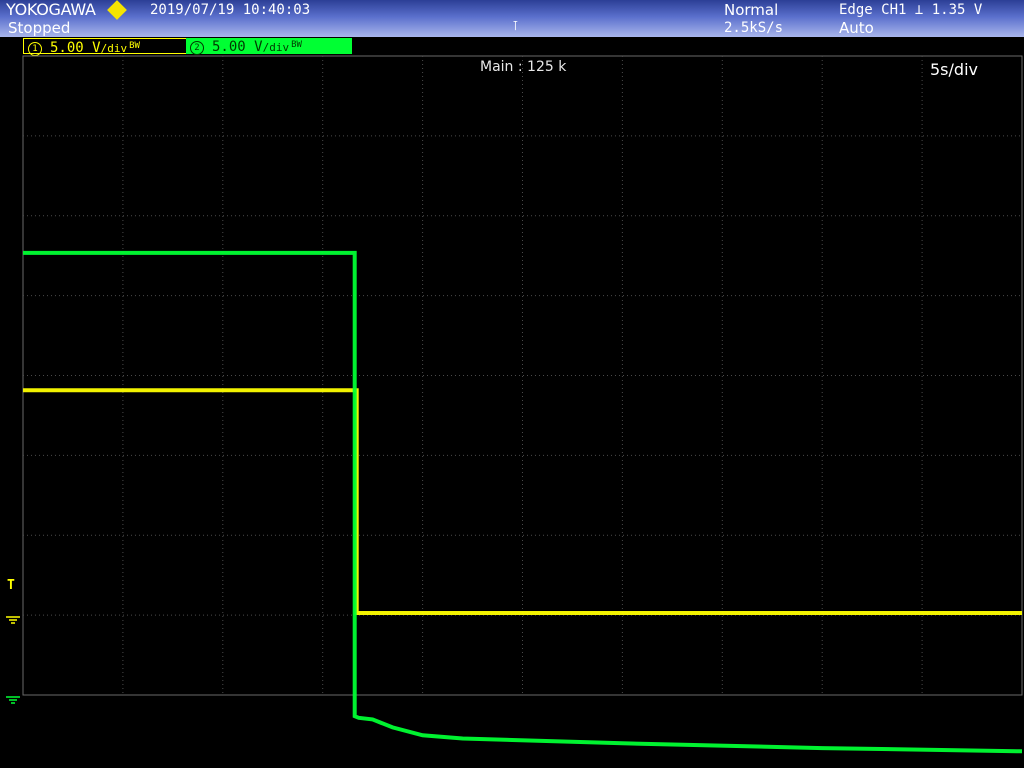 This screenshot has height=768, width=1024. What do you see at coordinates (11, 585) in the screenshot?
I see `trigger-level-marker: T` at bounding box center [11, 585].